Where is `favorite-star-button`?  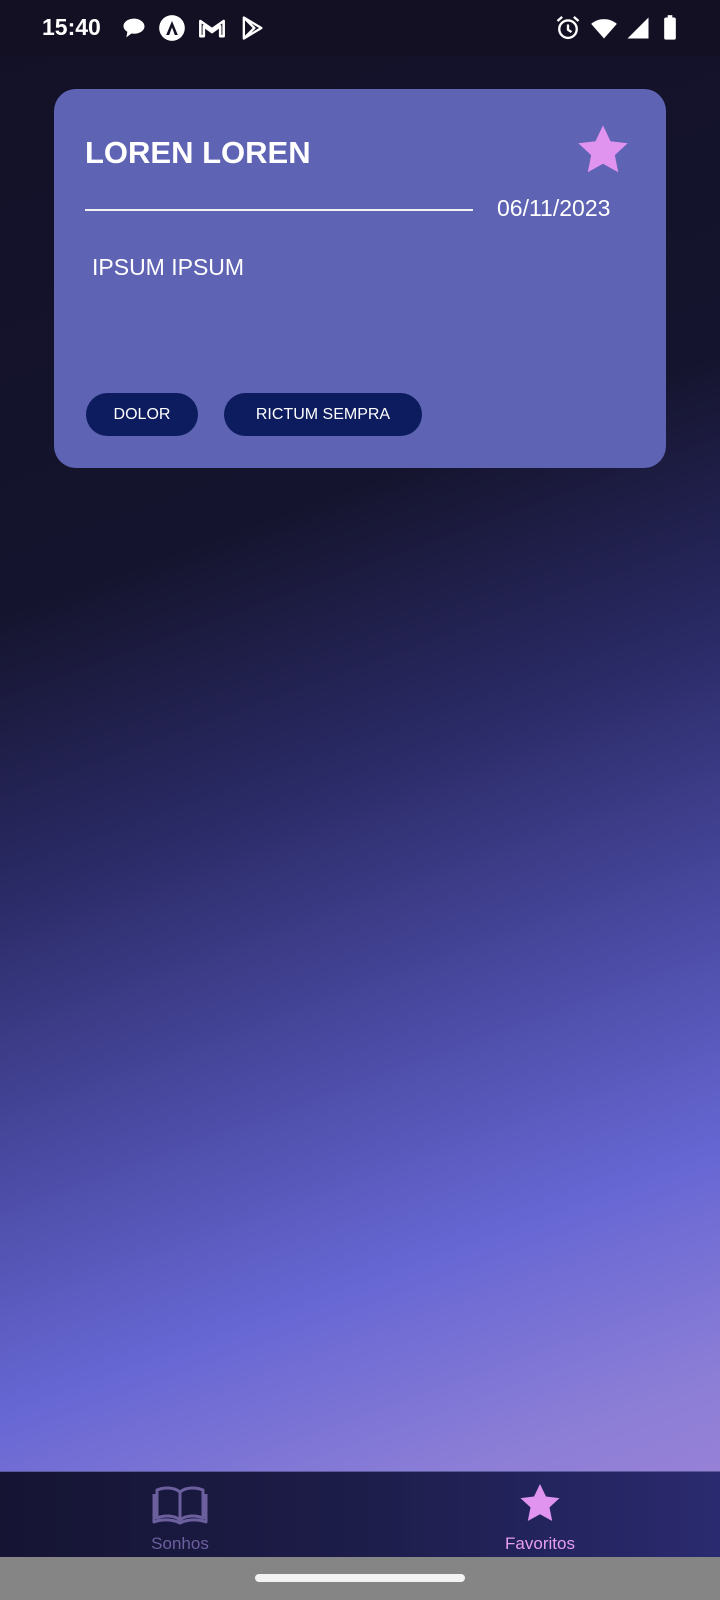
favorite-star-button is located at coordinates (603, 150).